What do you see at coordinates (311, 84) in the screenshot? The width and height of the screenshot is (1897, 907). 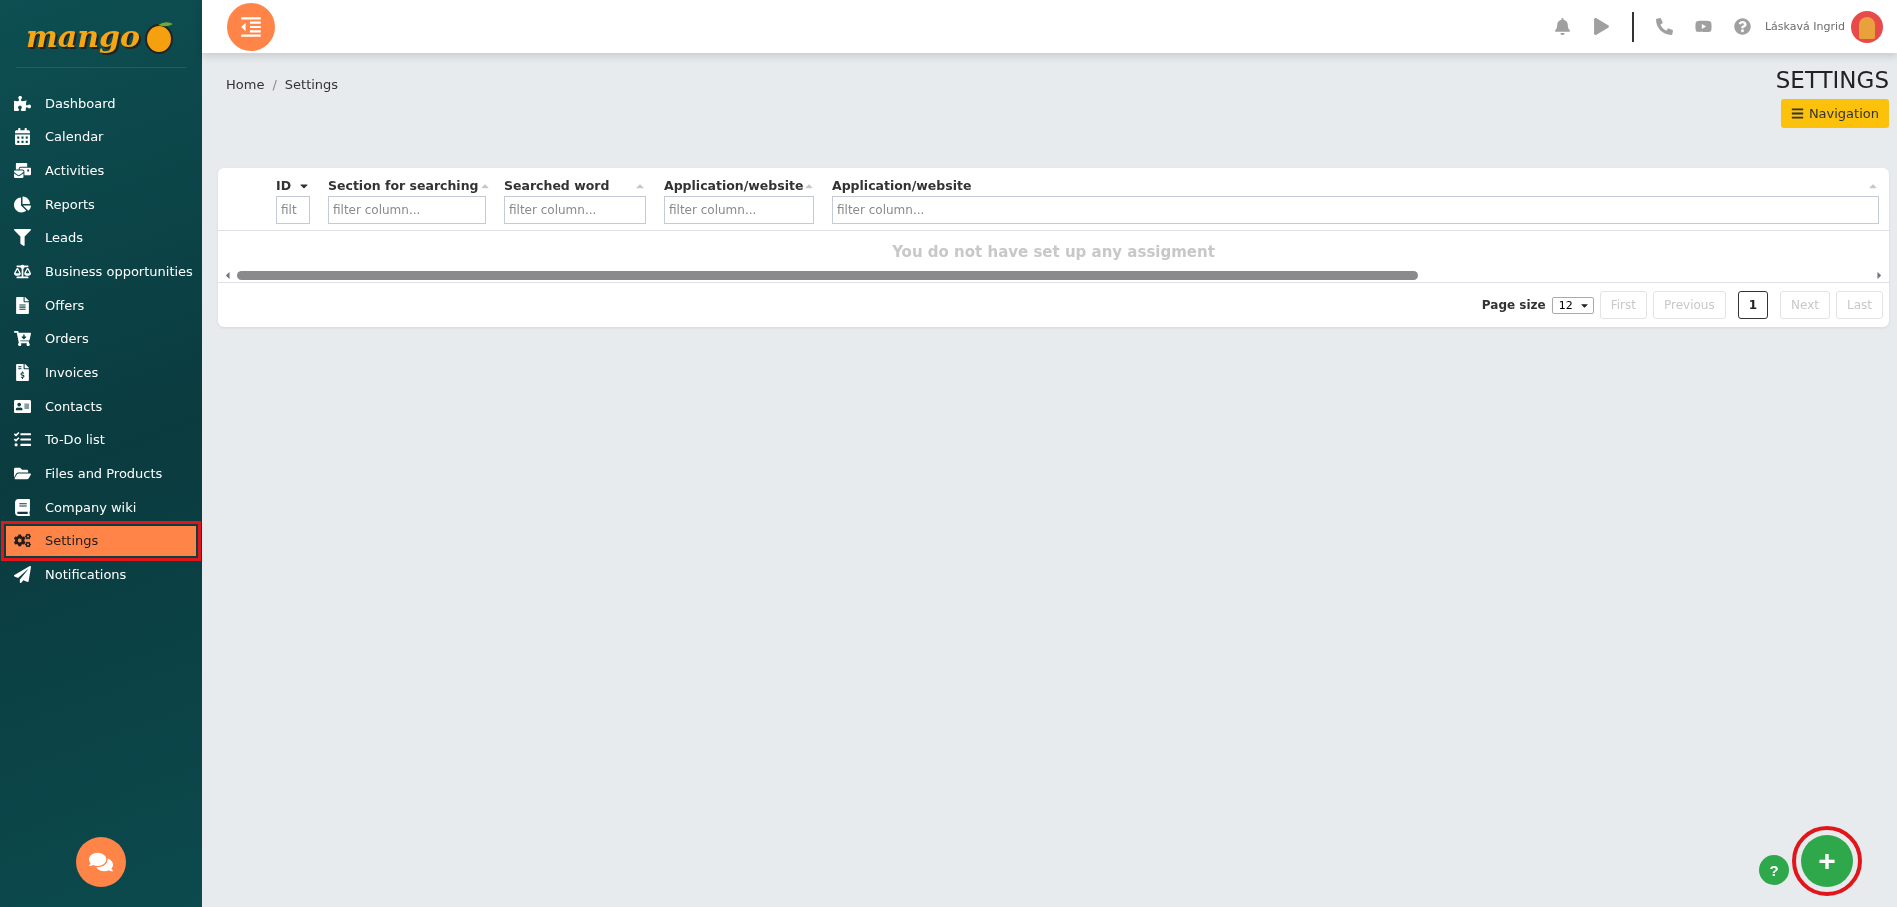 I see `breadcrumb-item: Settings` at bounding box center [311, 84].